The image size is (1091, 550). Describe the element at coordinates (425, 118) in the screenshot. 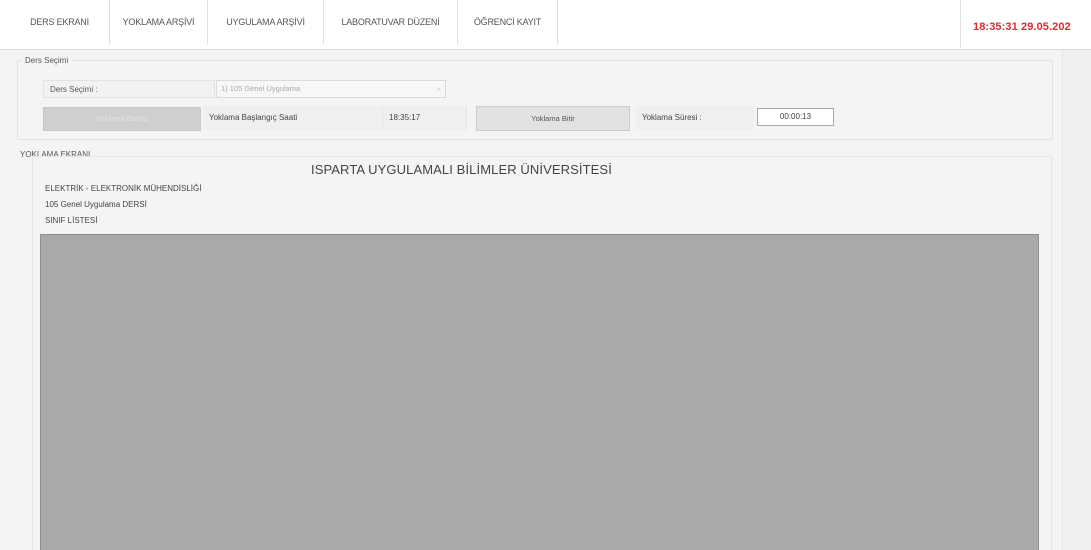

I see `start-time-value: 18:35:17` at that location.